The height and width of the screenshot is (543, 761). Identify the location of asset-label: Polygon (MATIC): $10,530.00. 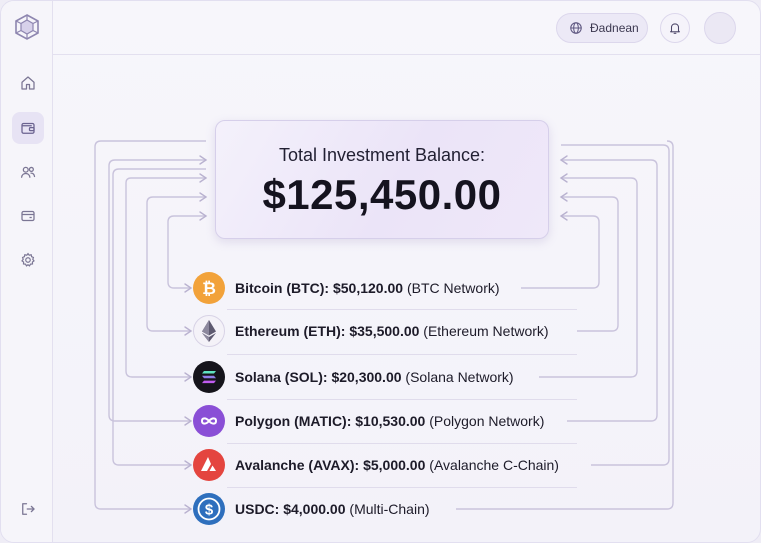
(330, 421).